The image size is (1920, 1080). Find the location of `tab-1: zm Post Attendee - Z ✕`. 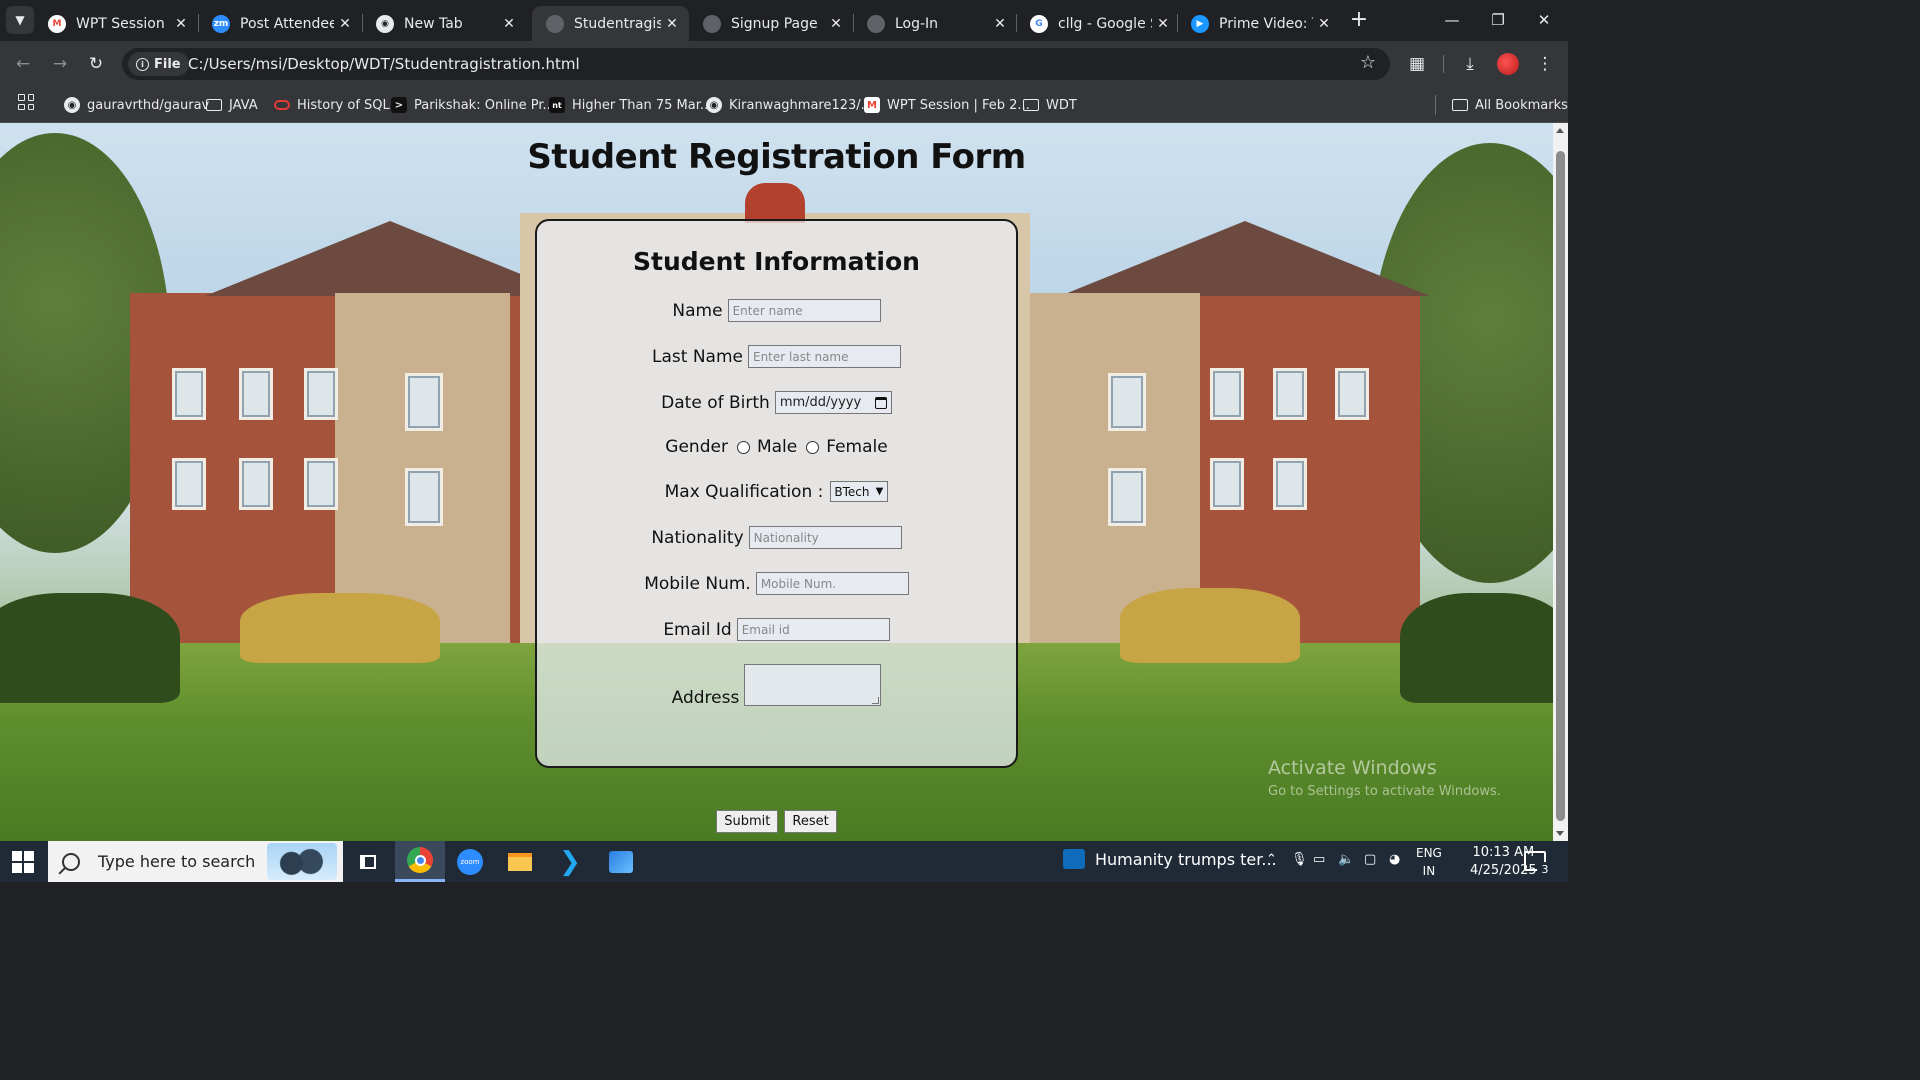

tab-1: zm Post Attendee - Z ✕ is located at coordinates (280, 23).